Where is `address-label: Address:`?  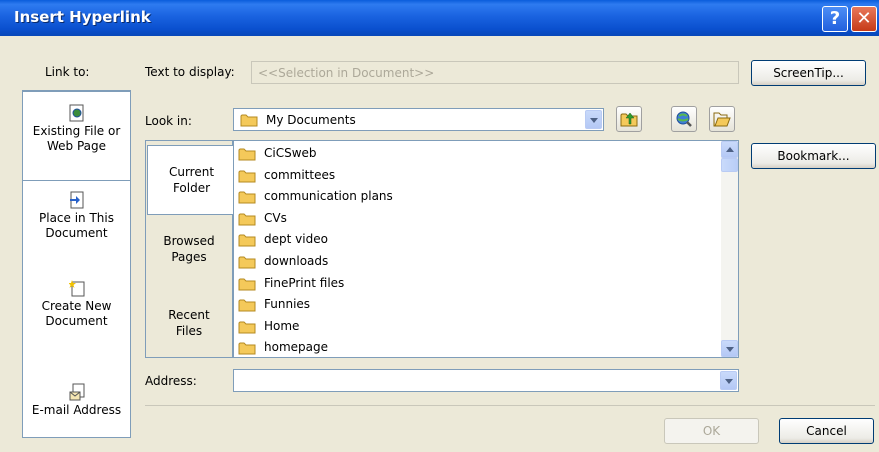 address-label: Address: is located at coordinates (171, 381).